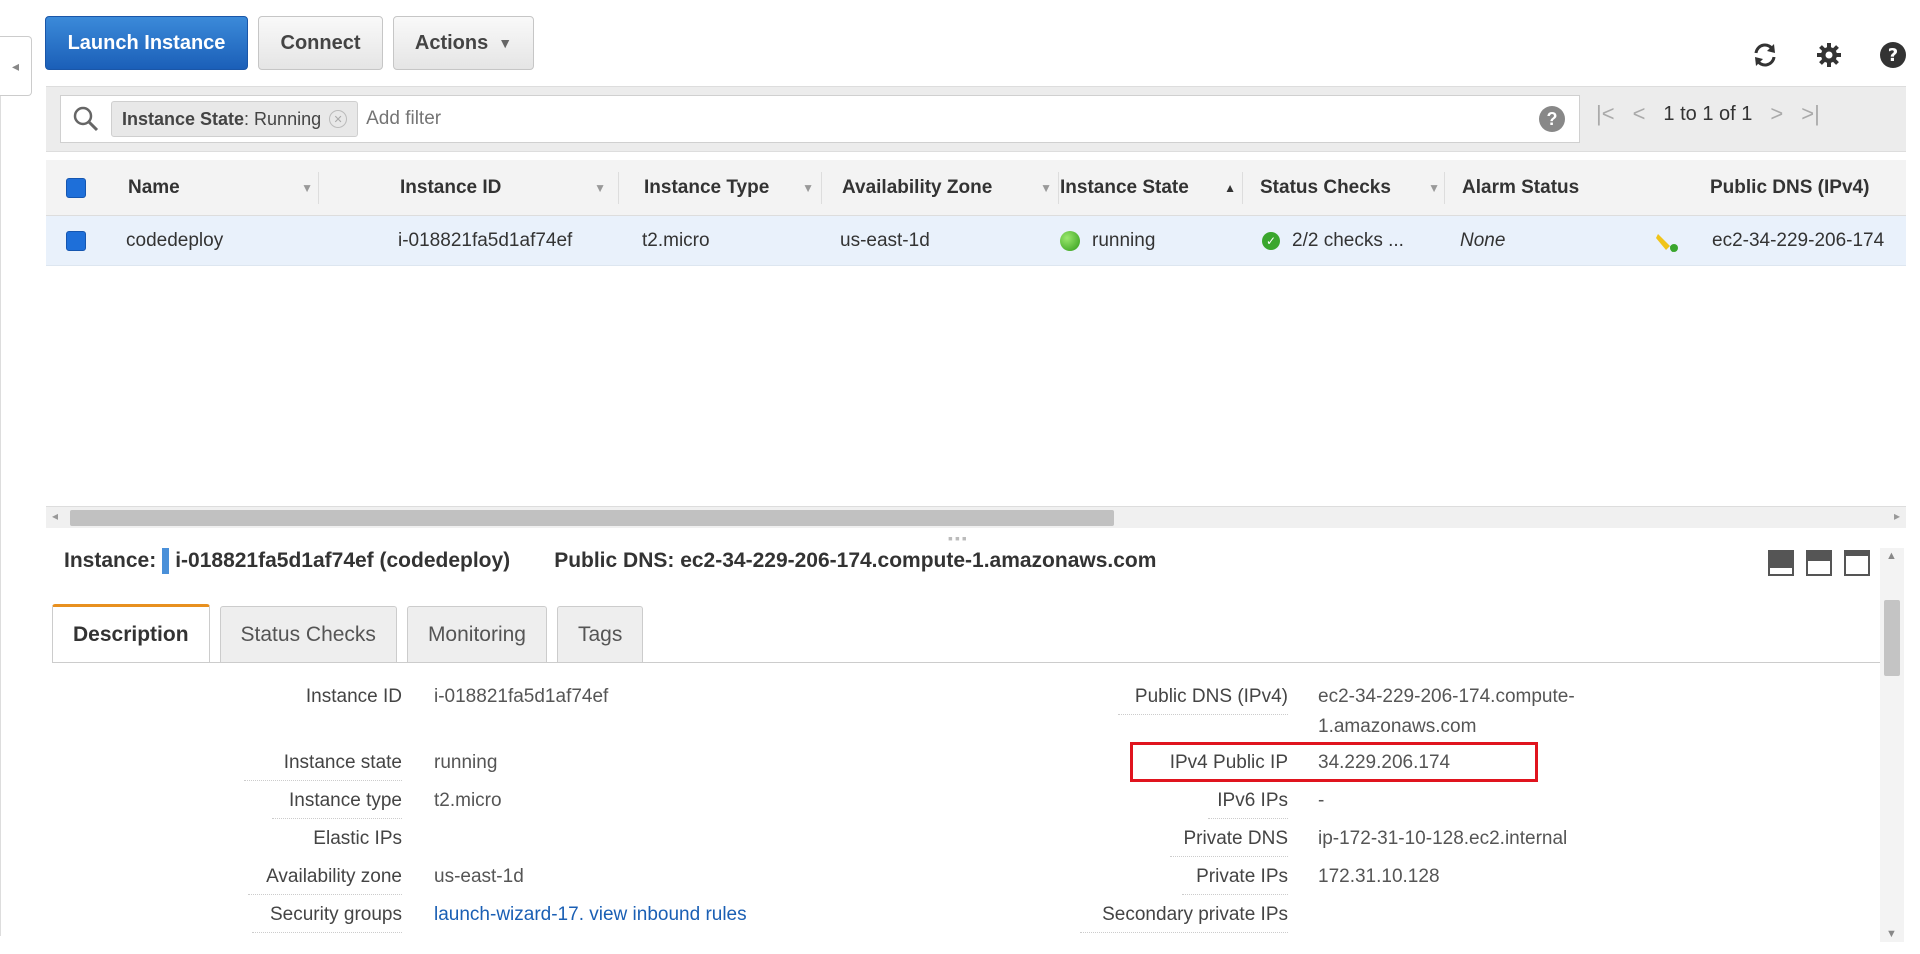 Image resolution: width=1920 pixels, height=954 pixels. What do you see at coordinates (1605, 114) in the screenshot?
I see `first-page-icon: |<` at bounding box center [1605, 114].